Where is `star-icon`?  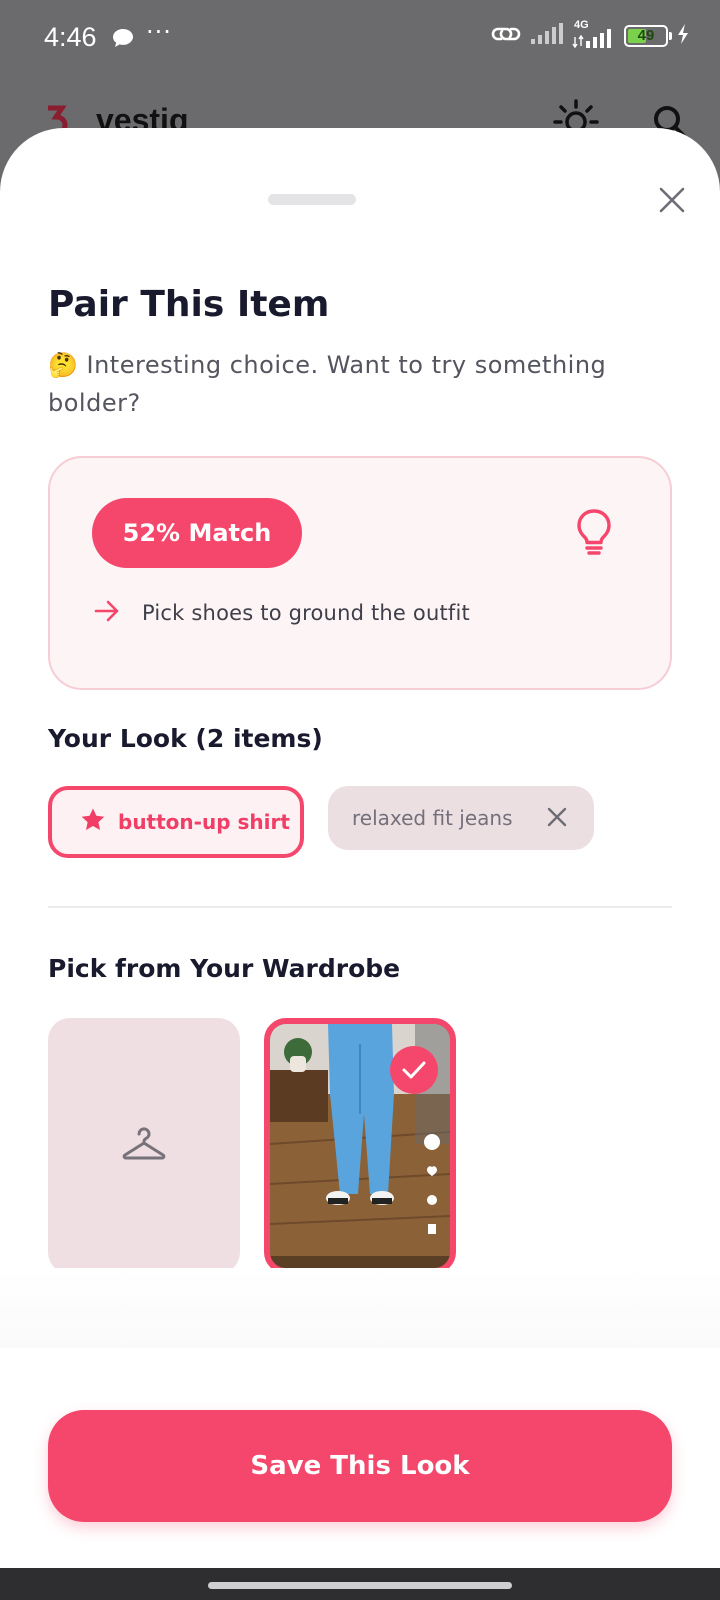 star-icon is located at coordinates (93, 822).